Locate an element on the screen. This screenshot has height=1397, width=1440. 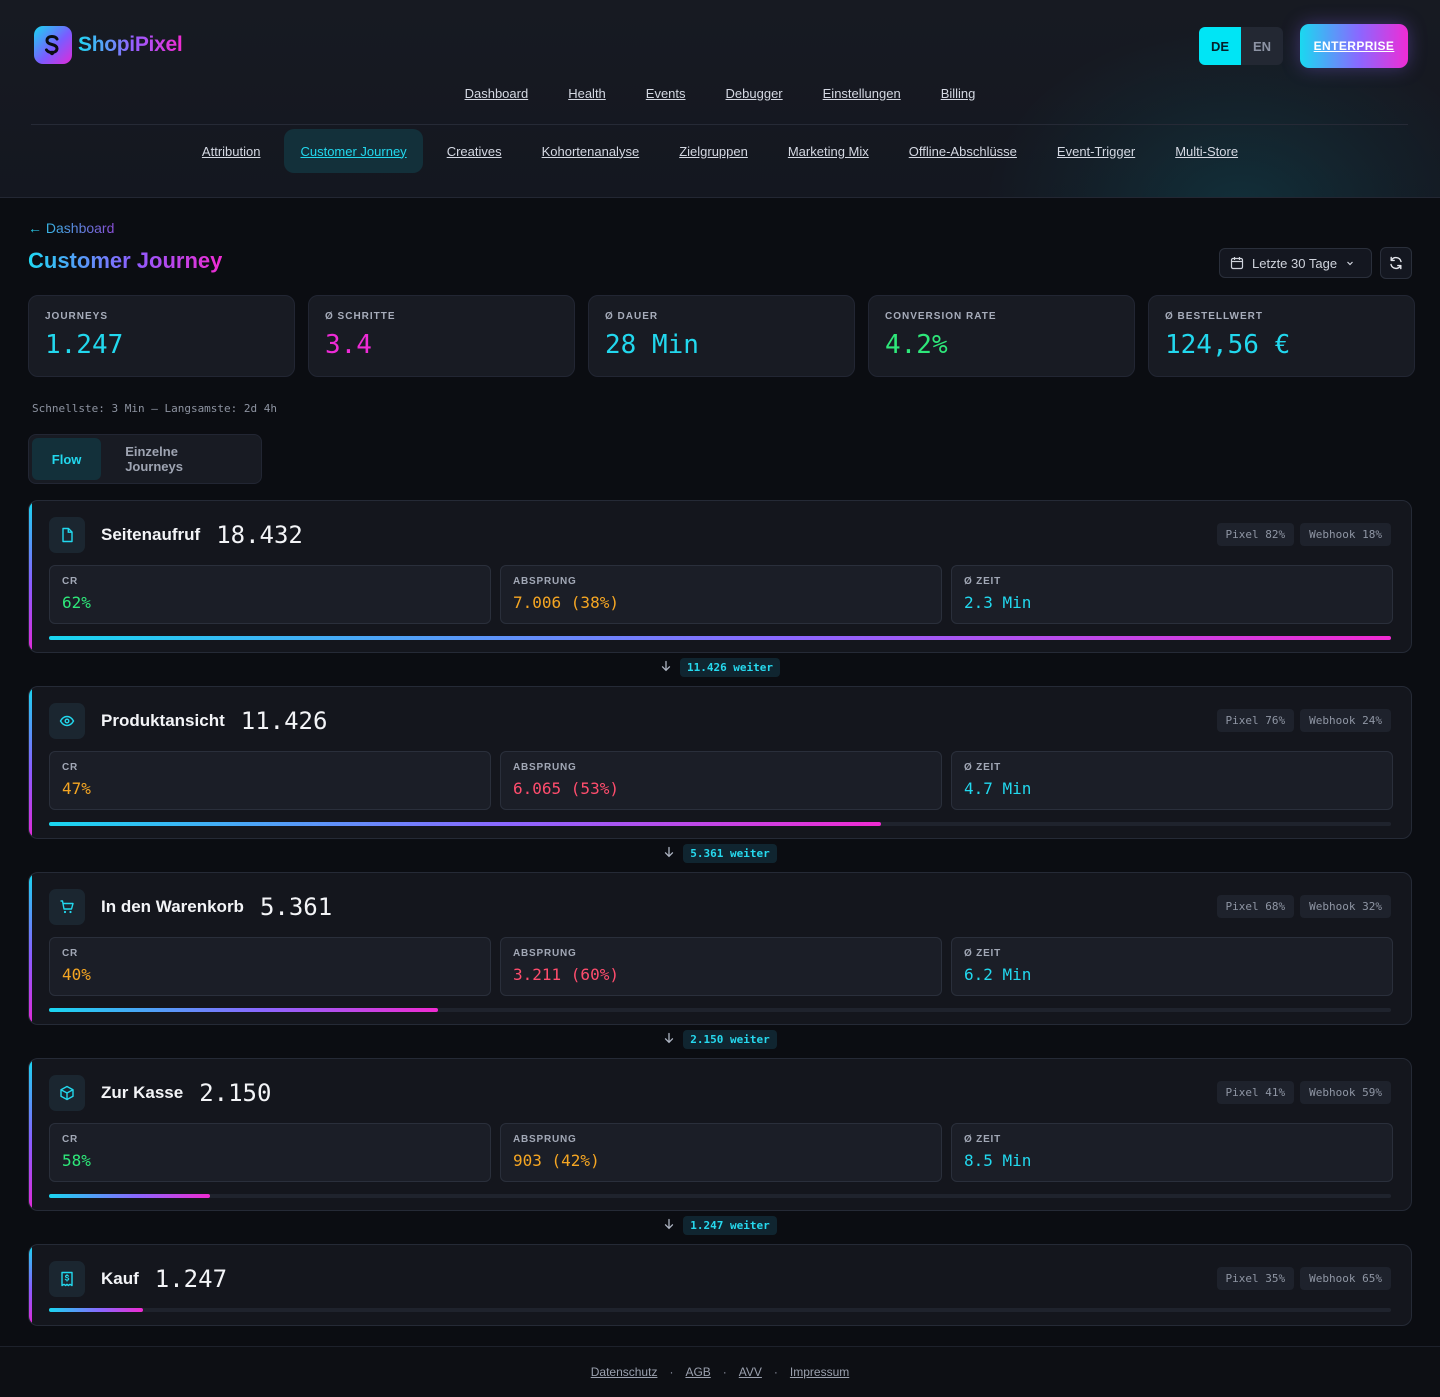
brand-logo: ShopiPixel is located at coordinates (108, 45).